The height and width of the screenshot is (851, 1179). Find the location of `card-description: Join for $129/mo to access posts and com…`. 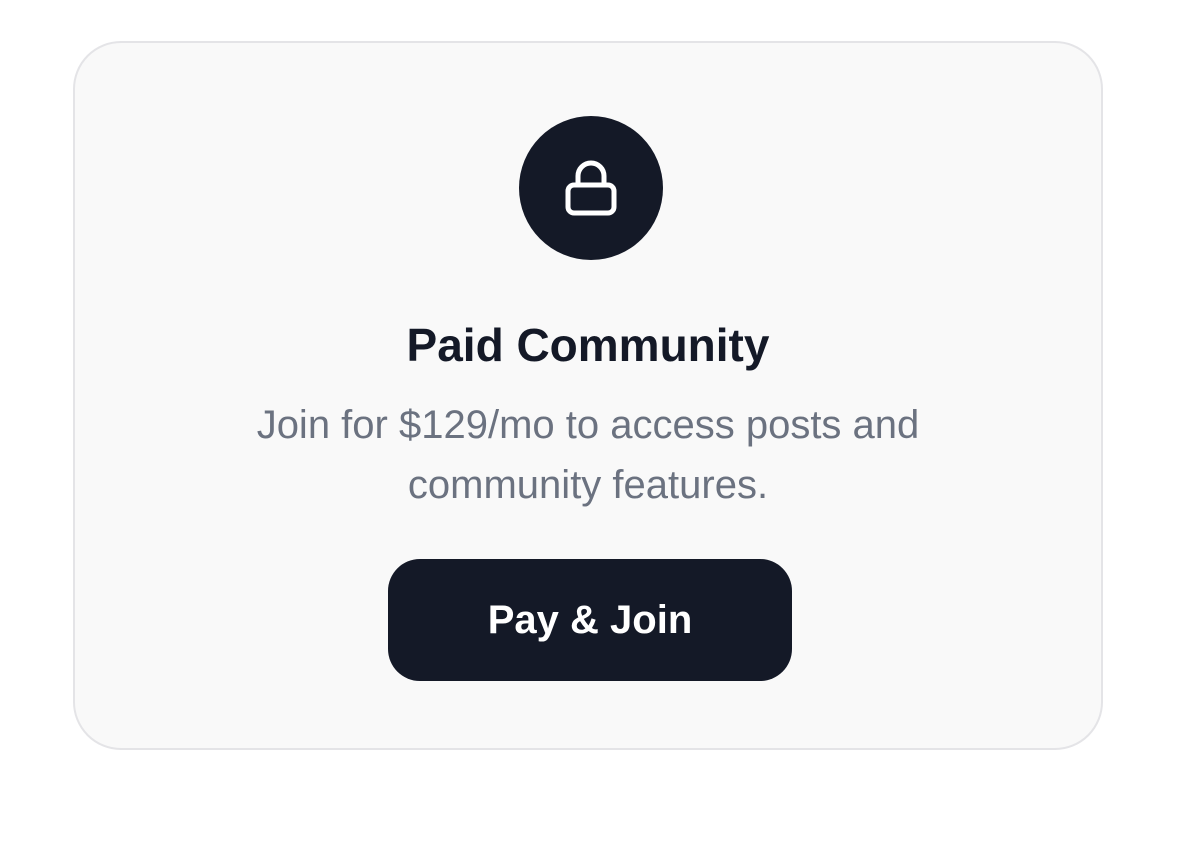

card-description: Join for $129/mo to access posts and com… is located at coordinates (588, 455).